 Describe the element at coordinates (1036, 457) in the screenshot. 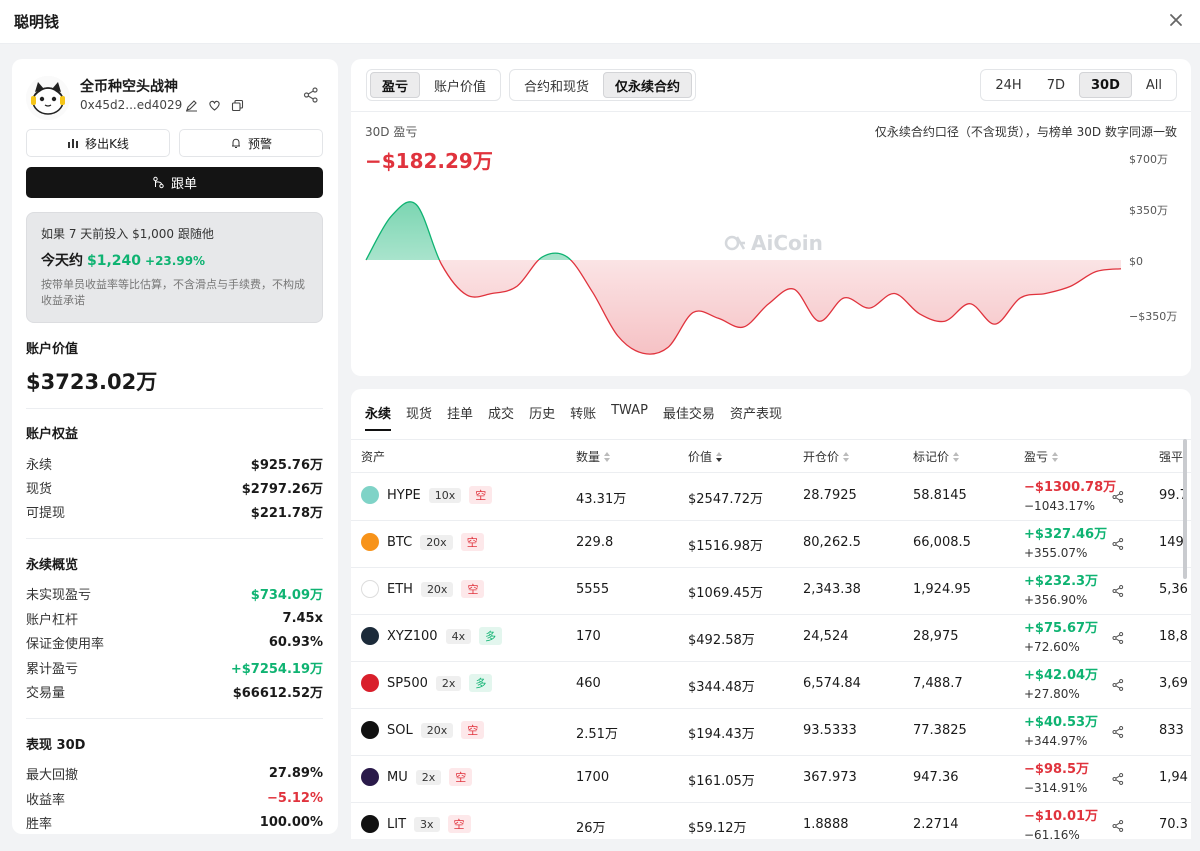

I see `col-label: 盈亏` at that location.